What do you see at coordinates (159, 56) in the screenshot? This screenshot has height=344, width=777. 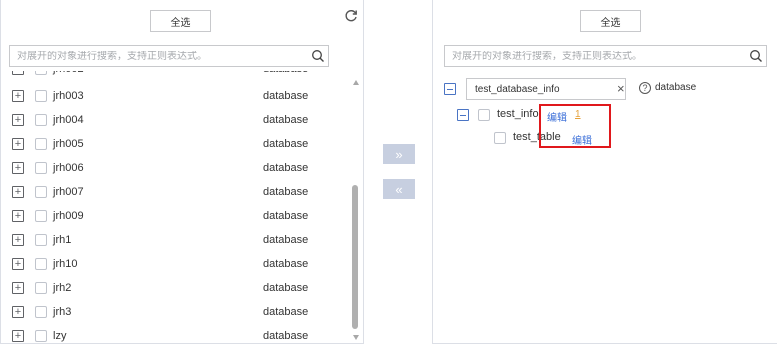 I see `source-search-input` at bounding box center [159, 56].